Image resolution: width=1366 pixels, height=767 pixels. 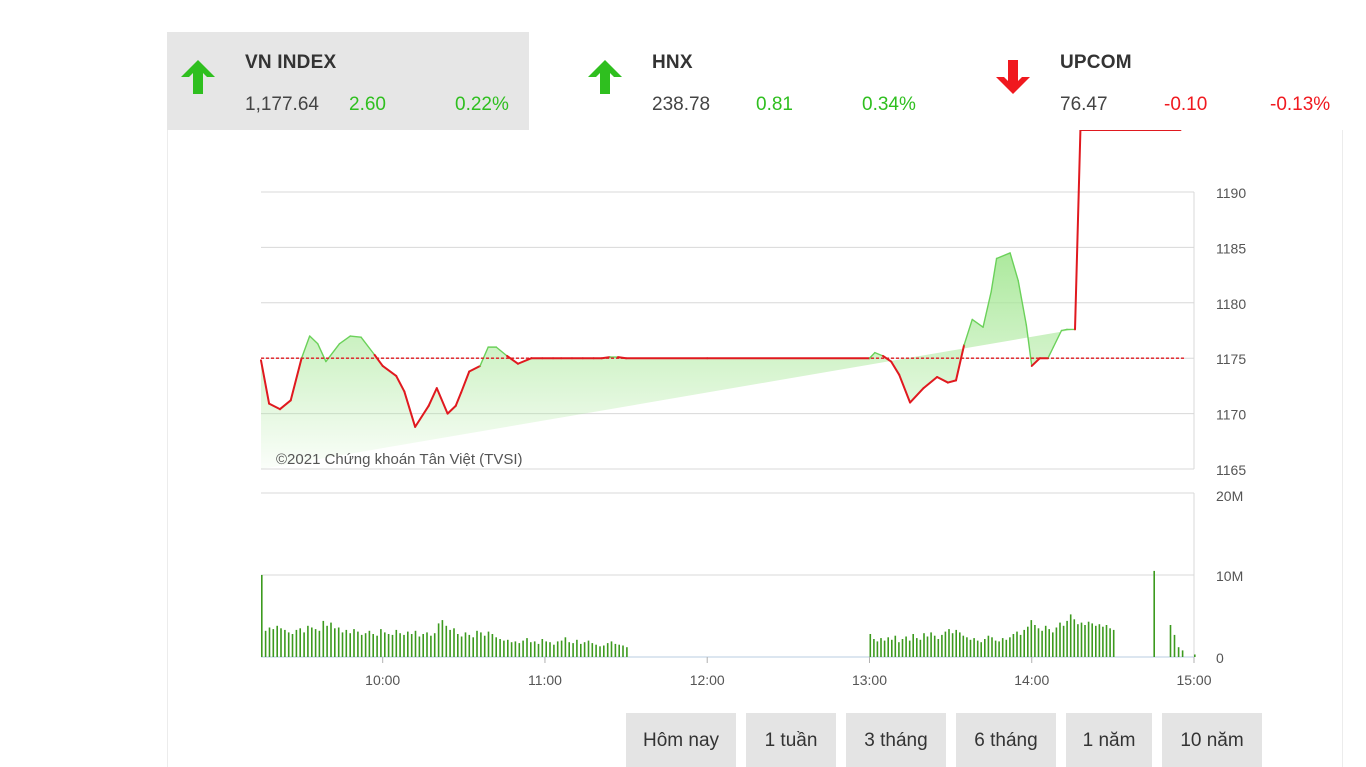 What do you see at coordinates (1220, 658) in the screenshot?
I see `volume-y-tick-label: 0` at bounding box center [1220, 658].